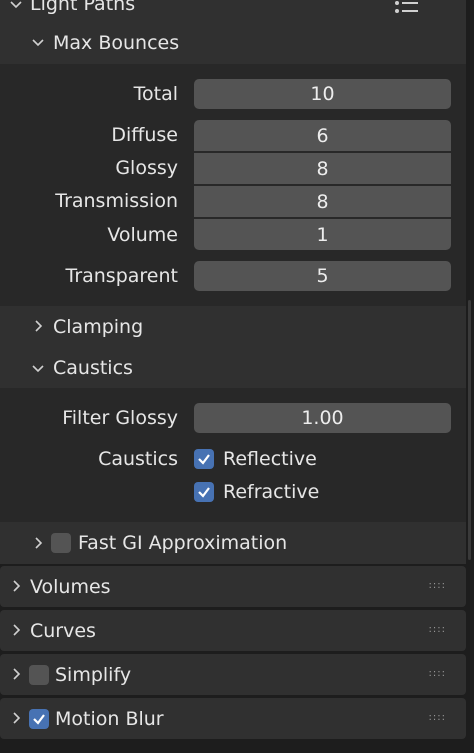  Describe the element at coordinates (122, 276) in the screenshot. I see `transparent-label: Transparent` at that location.